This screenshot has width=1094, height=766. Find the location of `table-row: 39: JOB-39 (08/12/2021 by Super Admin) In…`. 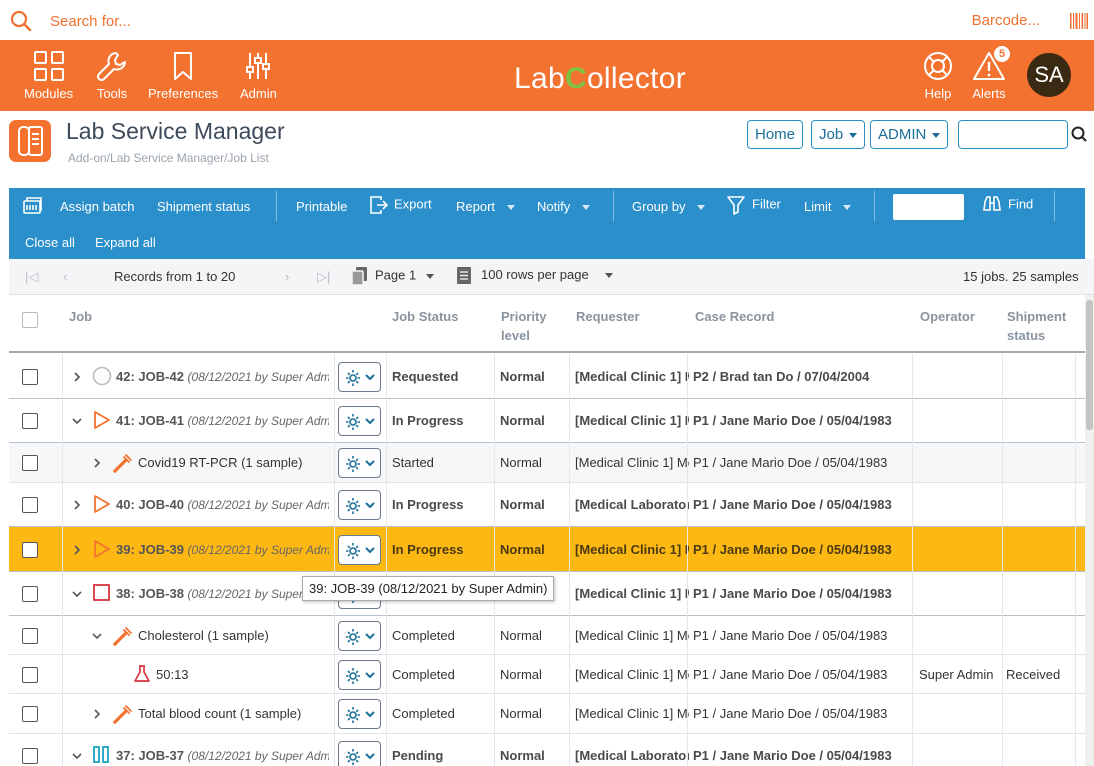

table-row: 39: JOB-39 (08/12/2021 by Super Admin) In… is located at coordinates (549, 549).